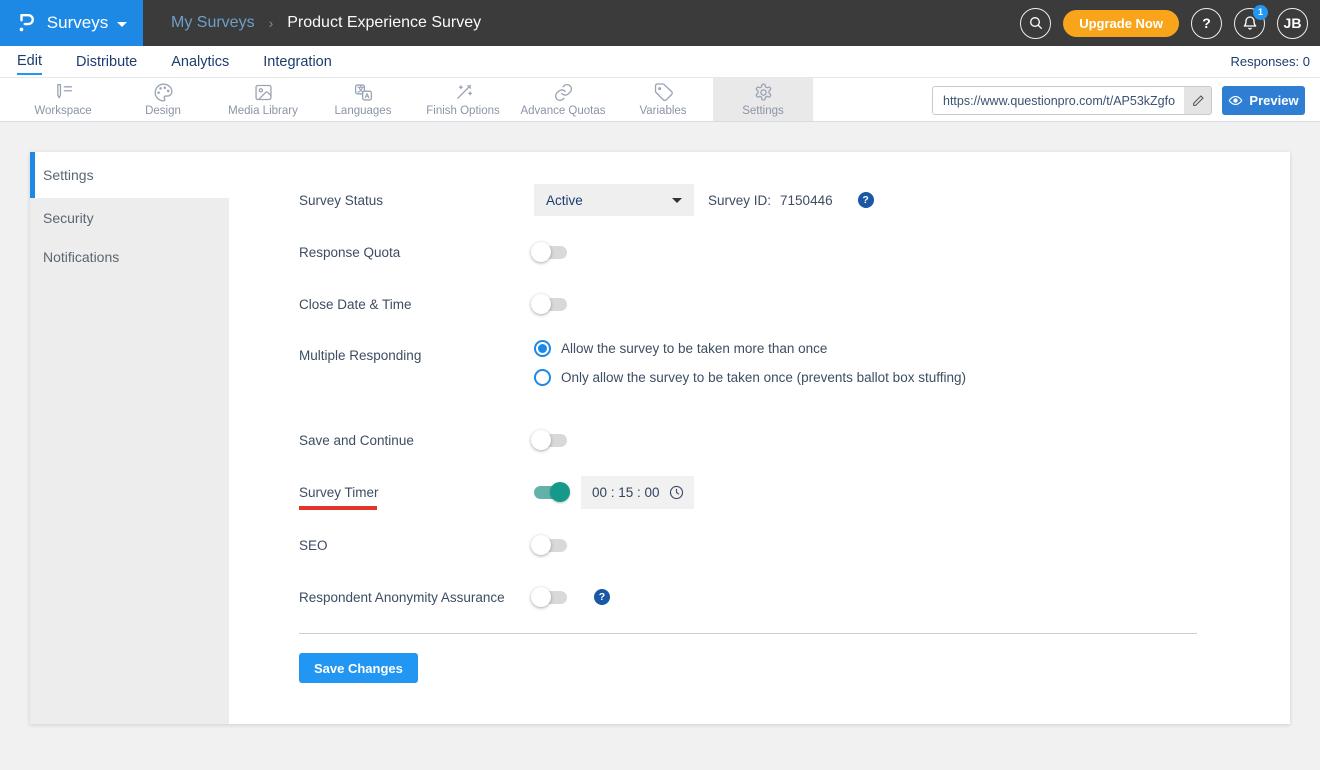  What do you see at coordinates (350, 252) in the screenshot?
I see `response-quota-label: Response Quota` at bounding box center [350, 252].